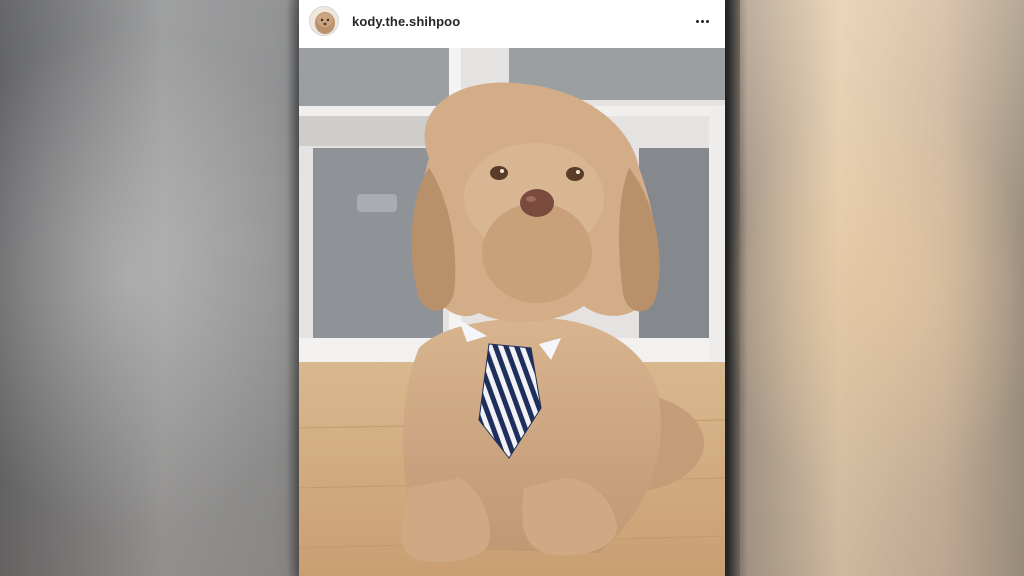 This screenshot has height=576, width=1024. Describe the element at coordinates (324, 21) in the screenshot. I see `dog-avatar-icon` at that location.